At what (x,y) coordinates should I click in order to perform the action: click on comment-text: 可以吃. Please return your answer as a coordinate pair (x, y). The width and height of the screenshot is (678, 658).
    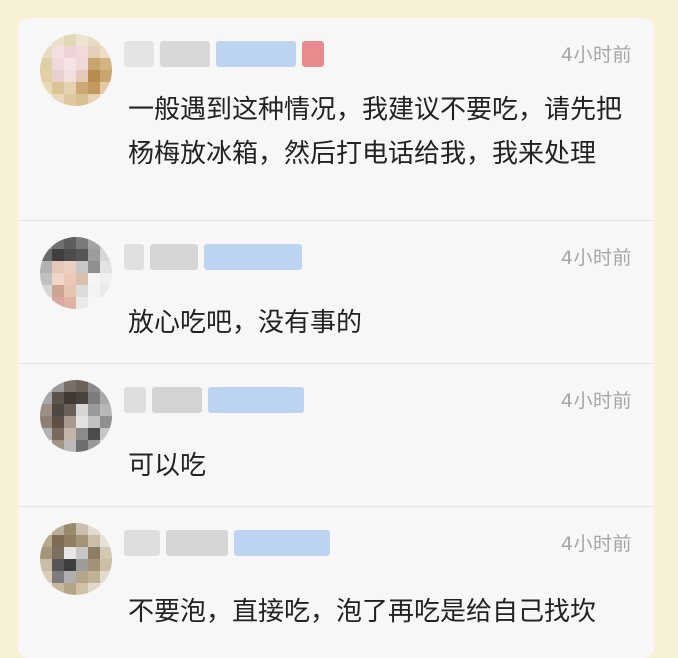
    Looking at the image, I should click on (167, 466).